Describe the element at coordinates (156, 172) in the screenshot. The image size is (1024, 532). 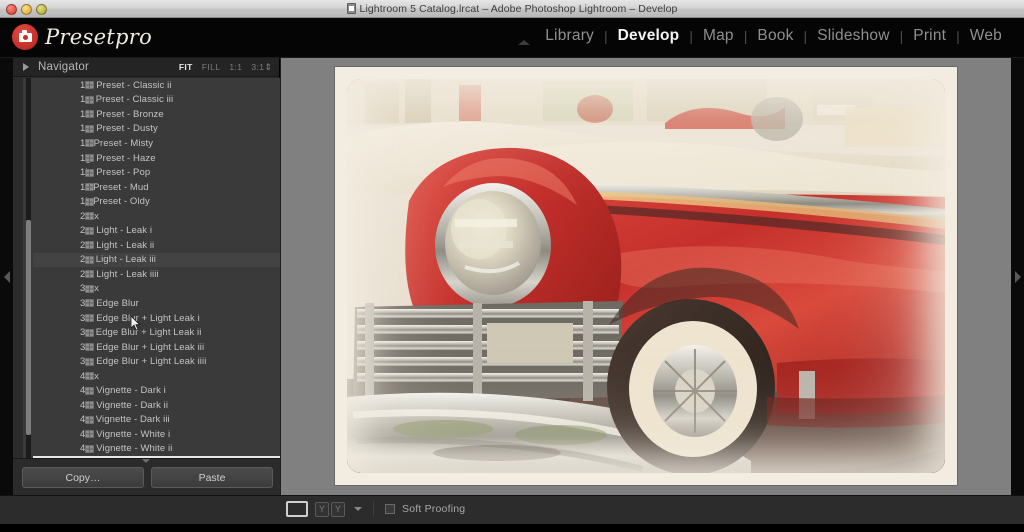
I see `preset-row: 1h. Preset - Pop` at that location.